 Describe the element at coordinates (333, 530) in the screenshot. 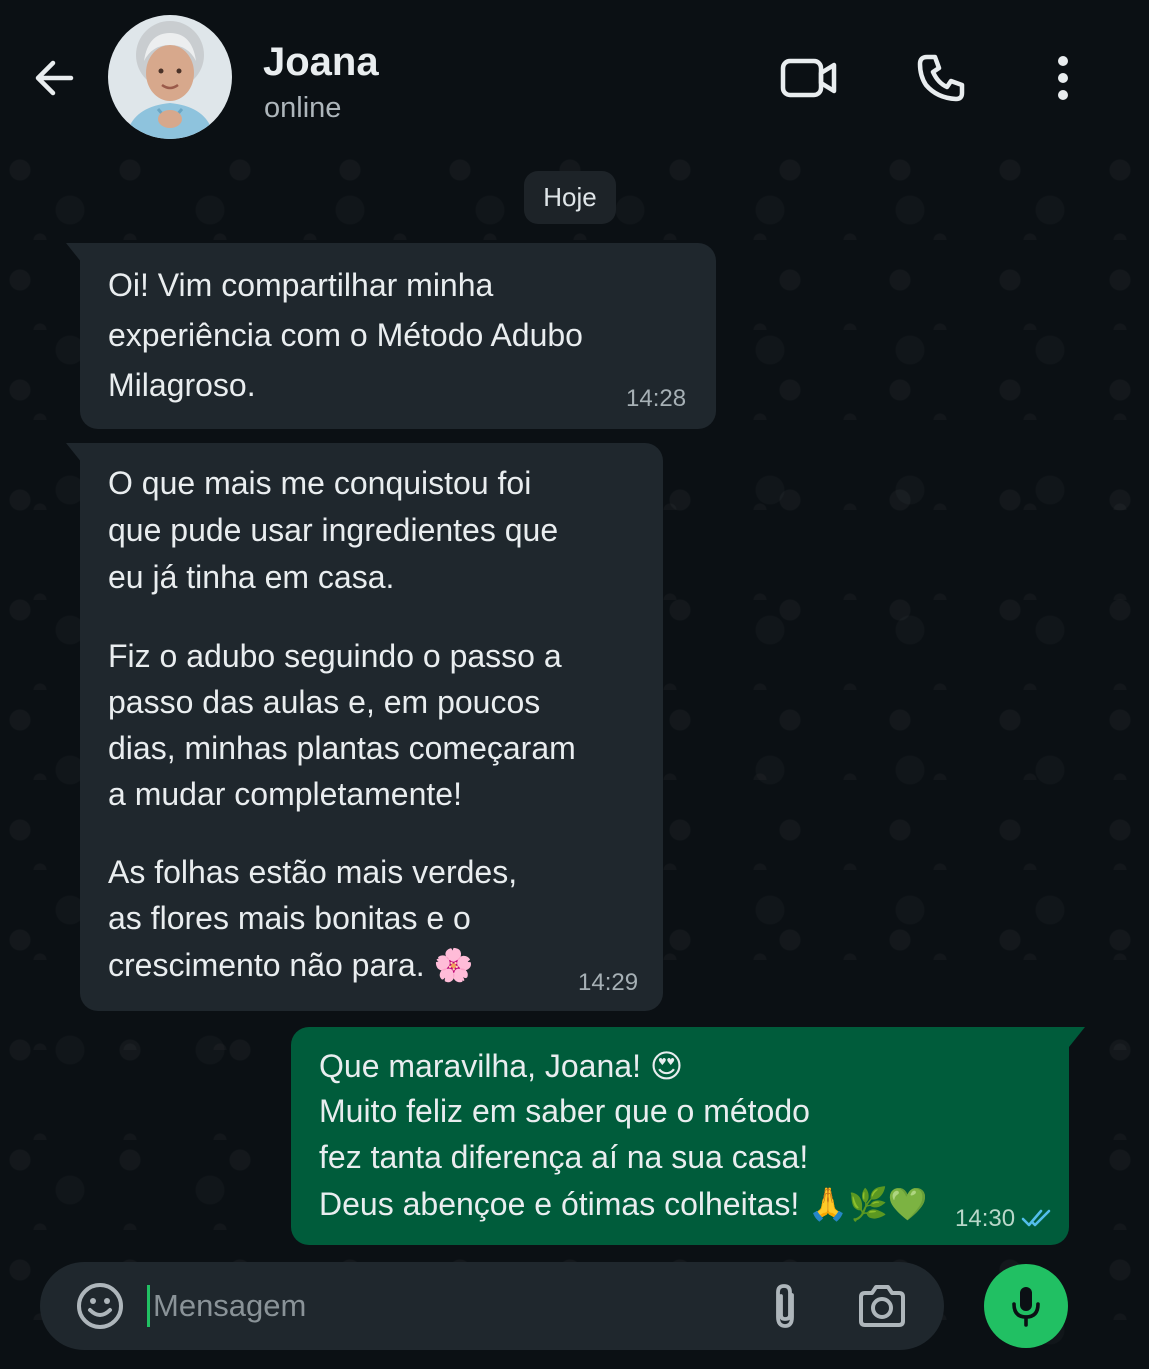

I see `message-text: que pude usar ingredientes que` at that location.